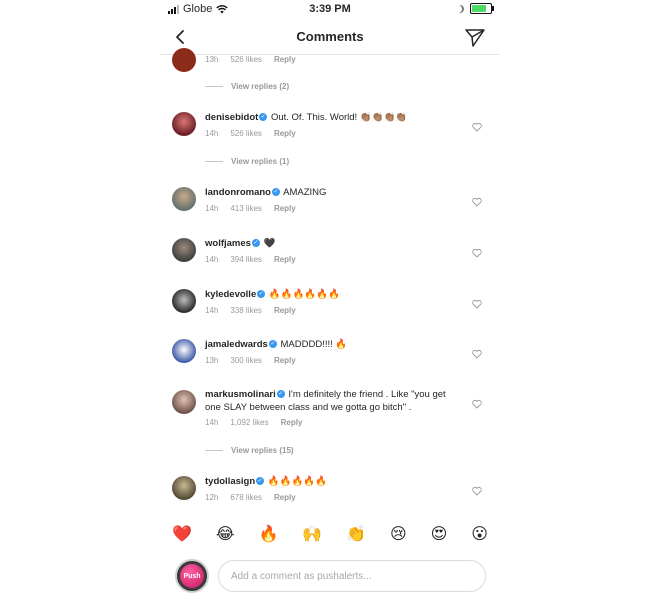 The image size is (660, 600). Describe the element at coordinates (339, 117) in the screenshot. I see `comment-body: Out. Of. This. World! 👏🏽👏🏽👏🏽👏🏽` at that location.